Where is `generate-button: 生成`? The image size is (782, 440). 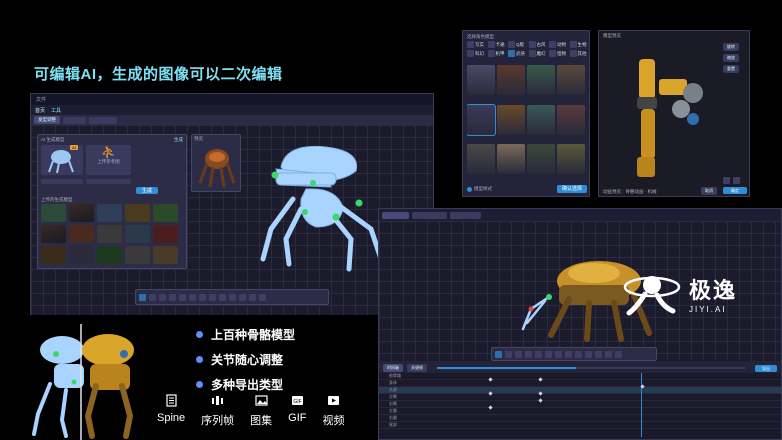 generate-button: 生成 is located at coordinates (147, 190).